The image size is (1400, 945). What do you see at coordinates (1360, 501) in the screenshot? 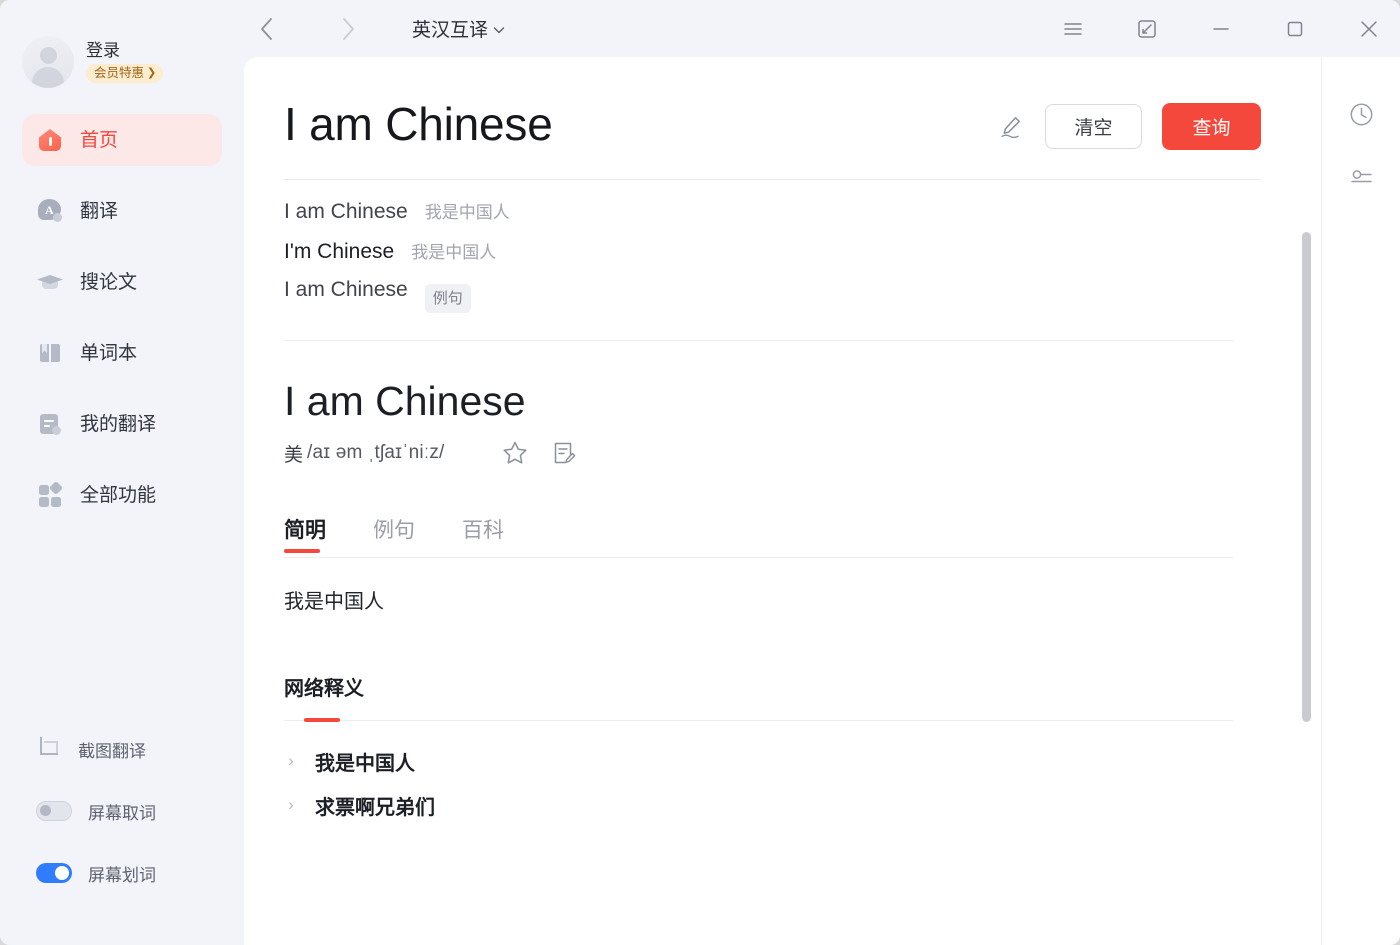
I see `right-rail` at bounding box center [1360, 501].